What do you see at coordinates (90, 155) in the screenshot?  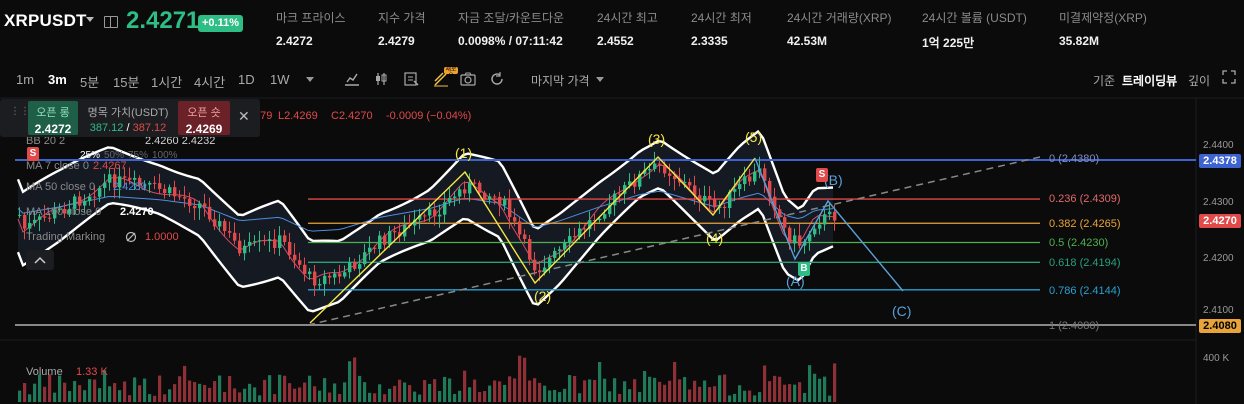 I see `qty-pct-25: 25%` at bounding box center [90, 155].